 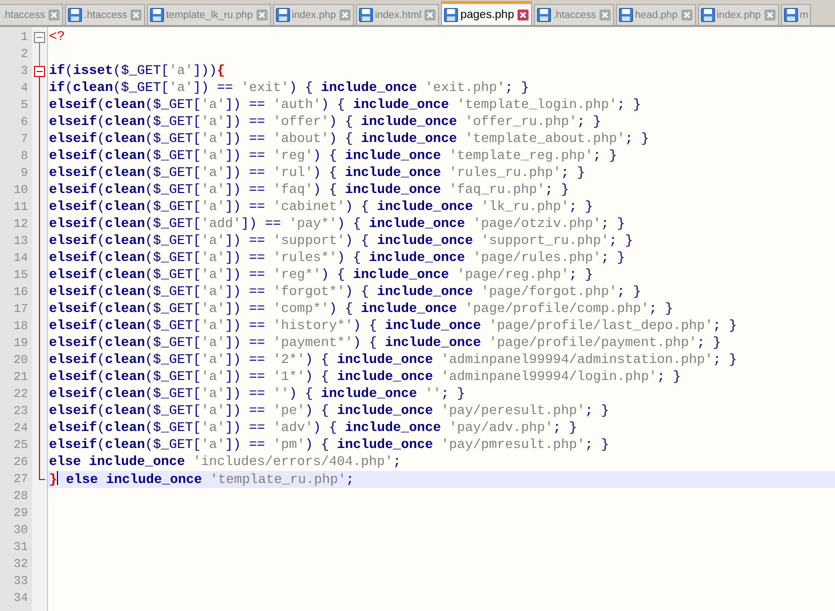 What do you see at coordinates (321, 207) in the screenshot?
I see `code-line: elseif(clean($_GET['a']) == 'cabinet') { include_once 'lk_ru.php'; }` at bounding box center [321, 207].